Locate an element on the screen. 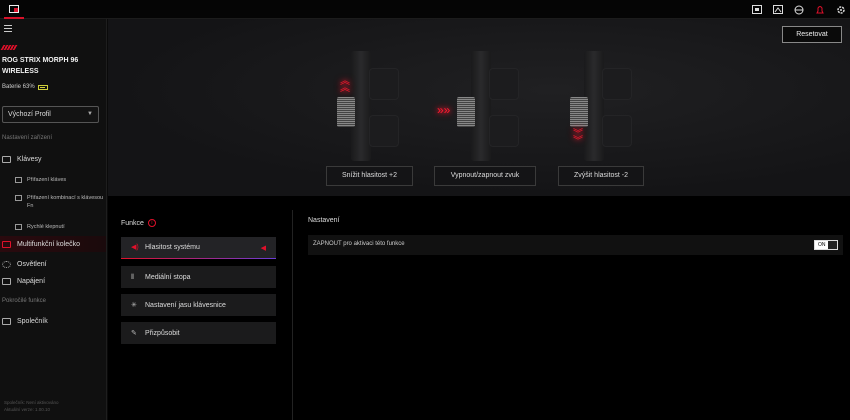 This screenshot has width=850, height=420. function-label: Hlasitost systému is located at coordinates (172, 247).